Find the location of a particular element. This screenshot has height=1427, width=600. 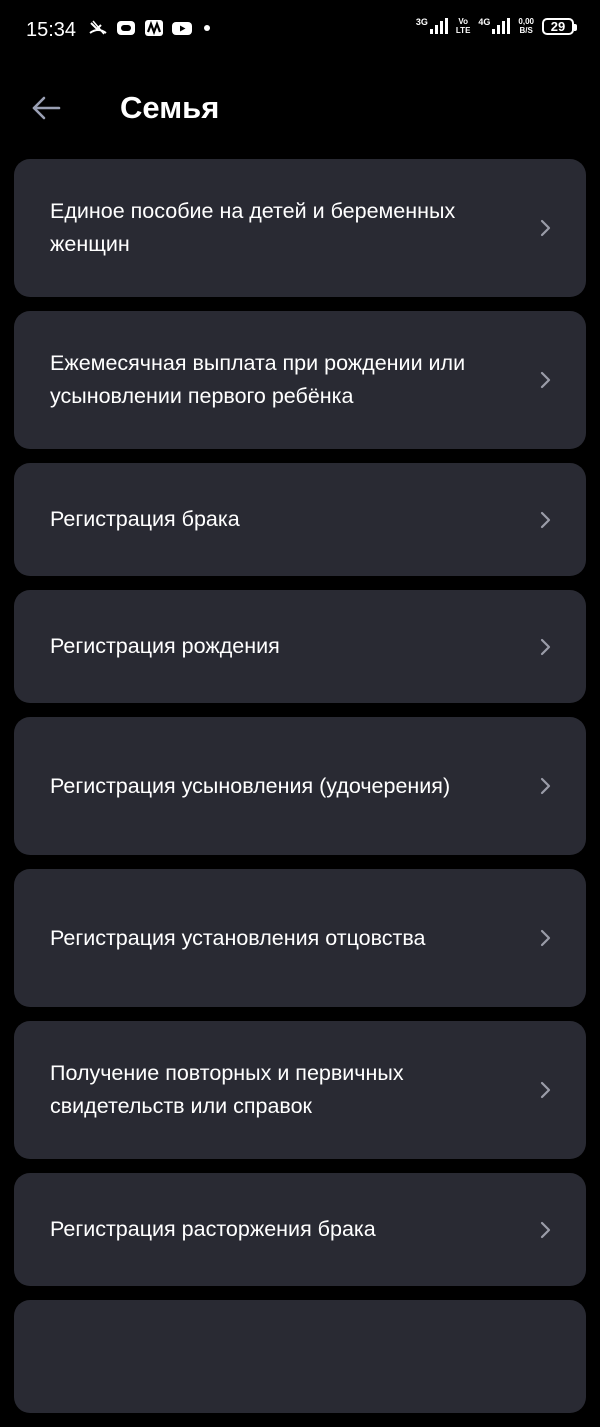

network-4g-indicator: 4G is located at coordinates (494, 26).